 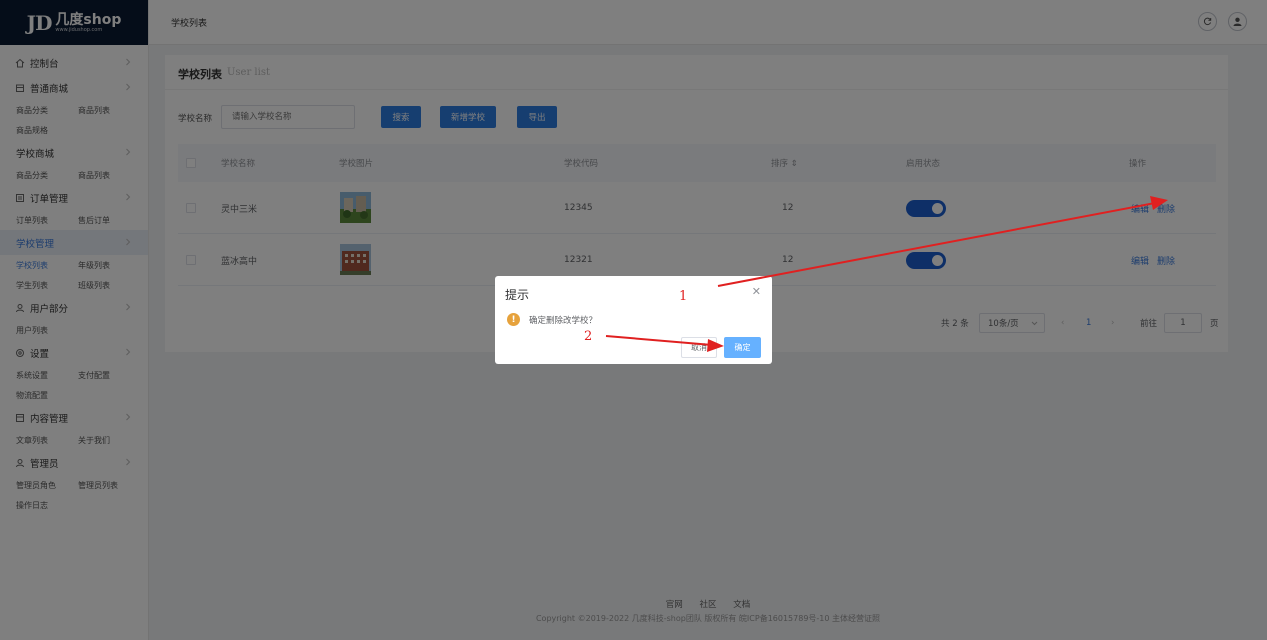 What do you see at coordinates (742, 347) in the screenshot?
I see `confirm-button: 确定` at bounding box center [742, 347].